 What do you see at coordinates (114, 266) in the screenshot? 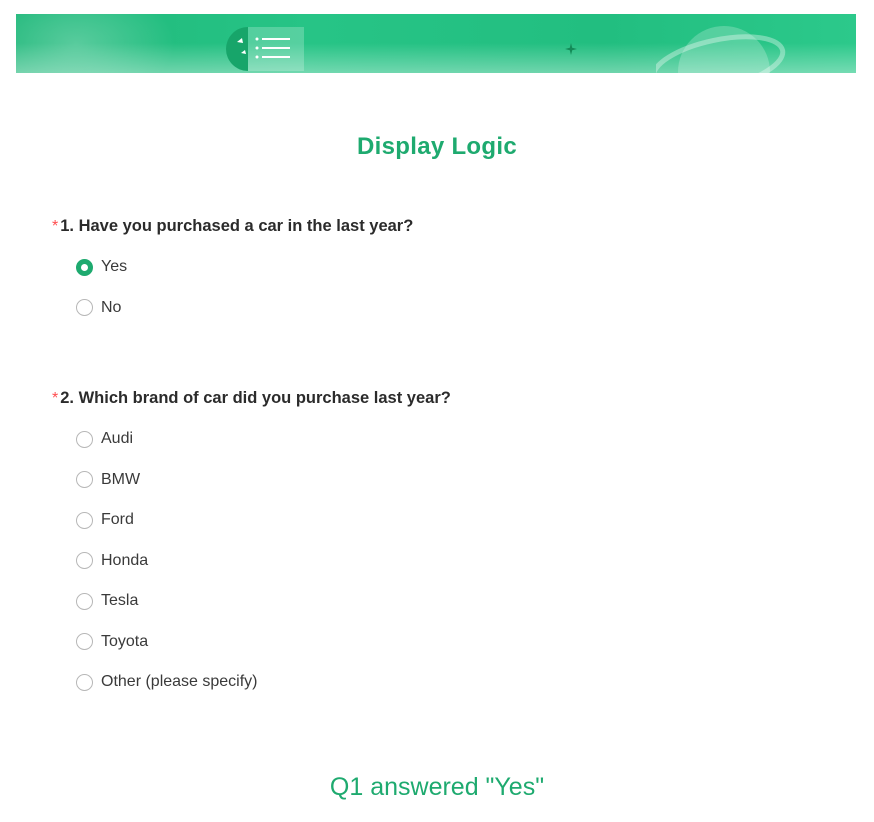
I see `option-label: Yes` at bounding box center [114, 266].